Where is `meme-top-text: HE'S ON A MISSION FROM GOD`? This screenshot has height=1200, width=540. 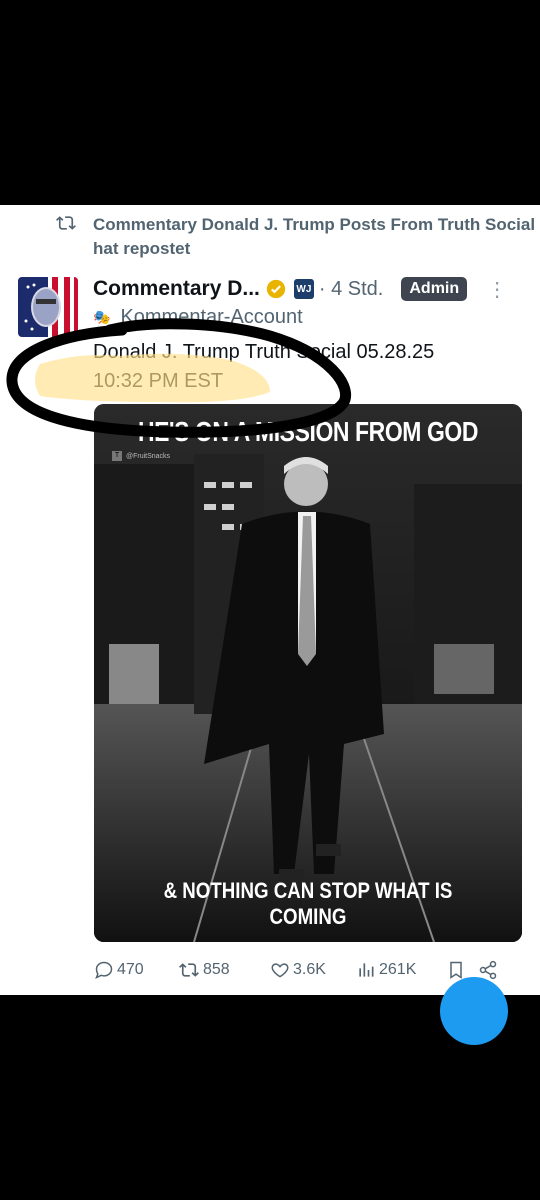
meme-top-text: HE'S ON A MISSION FROM GOD is located at coordinates (308, 431).